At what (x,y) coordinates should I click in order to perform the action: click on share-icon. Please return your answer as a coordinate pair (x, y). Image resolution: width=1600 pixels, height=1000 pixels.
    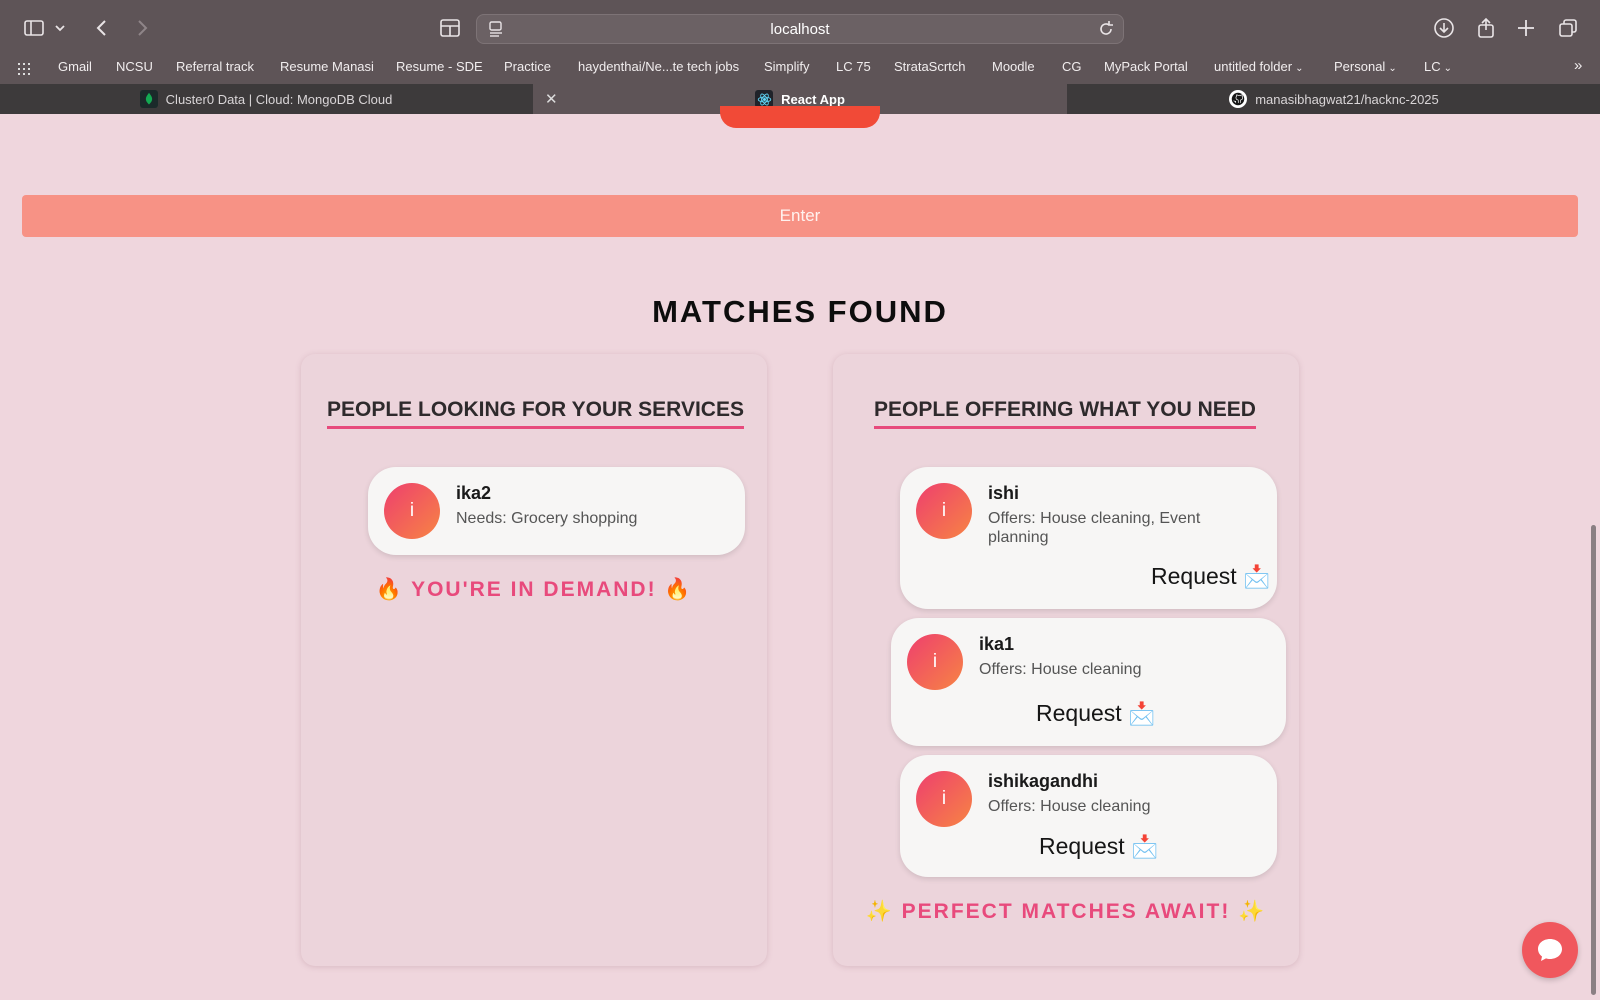
    Looking at the image, I should click on (1486, 28).